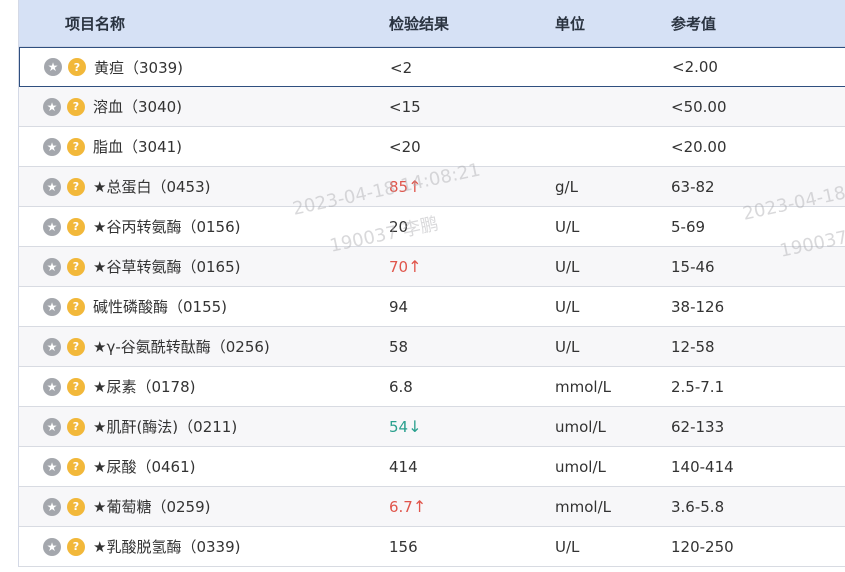 The height and width of the screenshot is (572, 845). What do you see at coordinates (698, 506) in the screenshot?
I see `cell-ref: 3.6-5.8` at bounding box center [698, 506].